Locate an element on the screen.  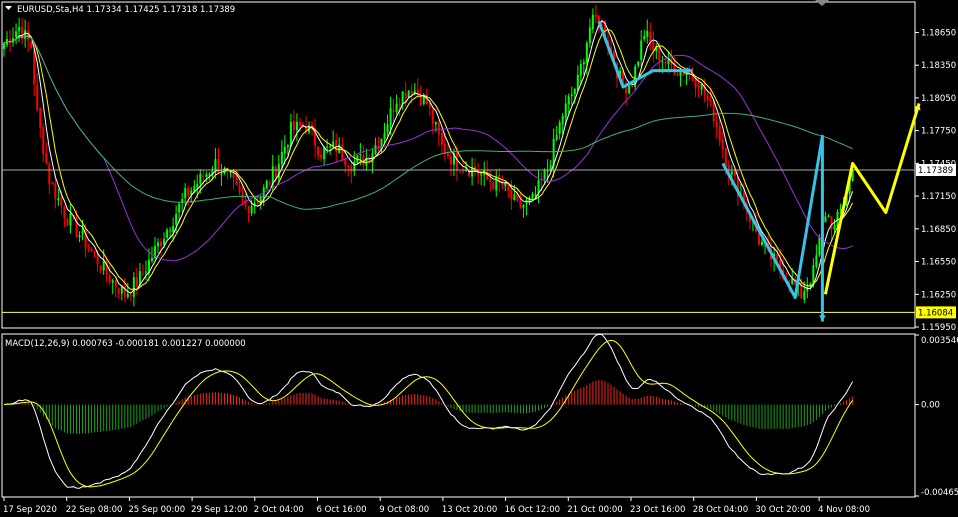
time-tick-label: 23 Oct 16:00 is located at coordinates (657, 510).